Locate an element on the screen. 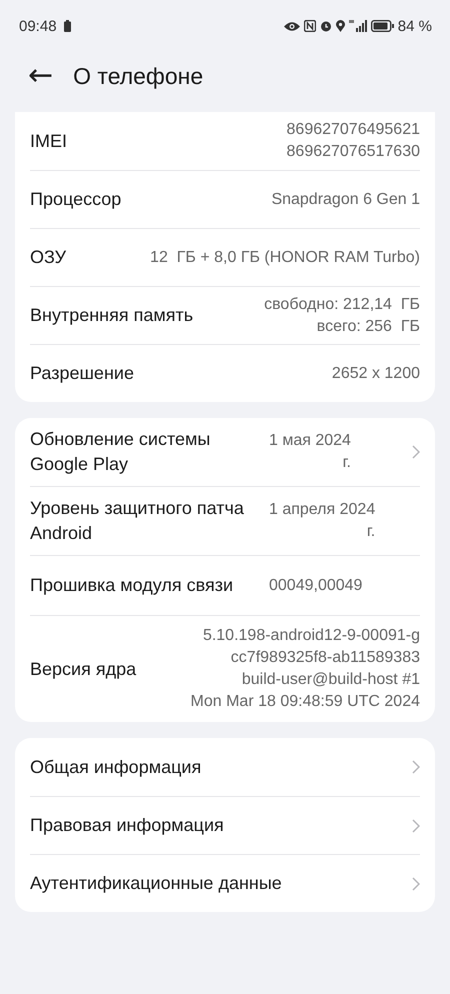  setting-label: Разрешение is located at coordinates (82, 373).